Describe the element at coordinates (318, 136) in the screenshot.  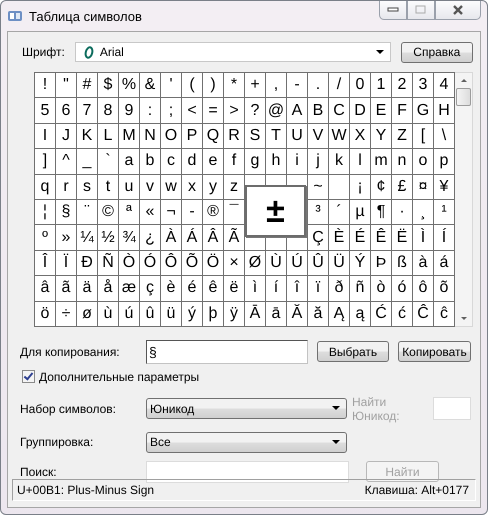
I see `character-cell: V` at that location.